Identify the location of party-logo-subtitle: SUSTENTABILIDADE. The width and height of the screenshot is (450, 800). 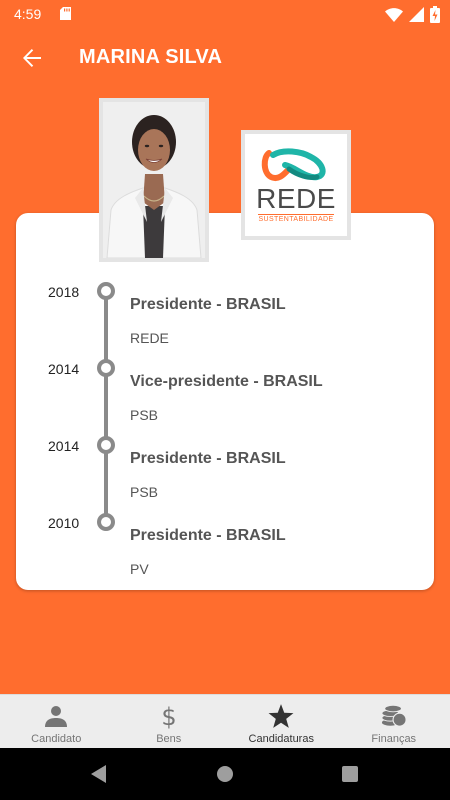
(296, 218).